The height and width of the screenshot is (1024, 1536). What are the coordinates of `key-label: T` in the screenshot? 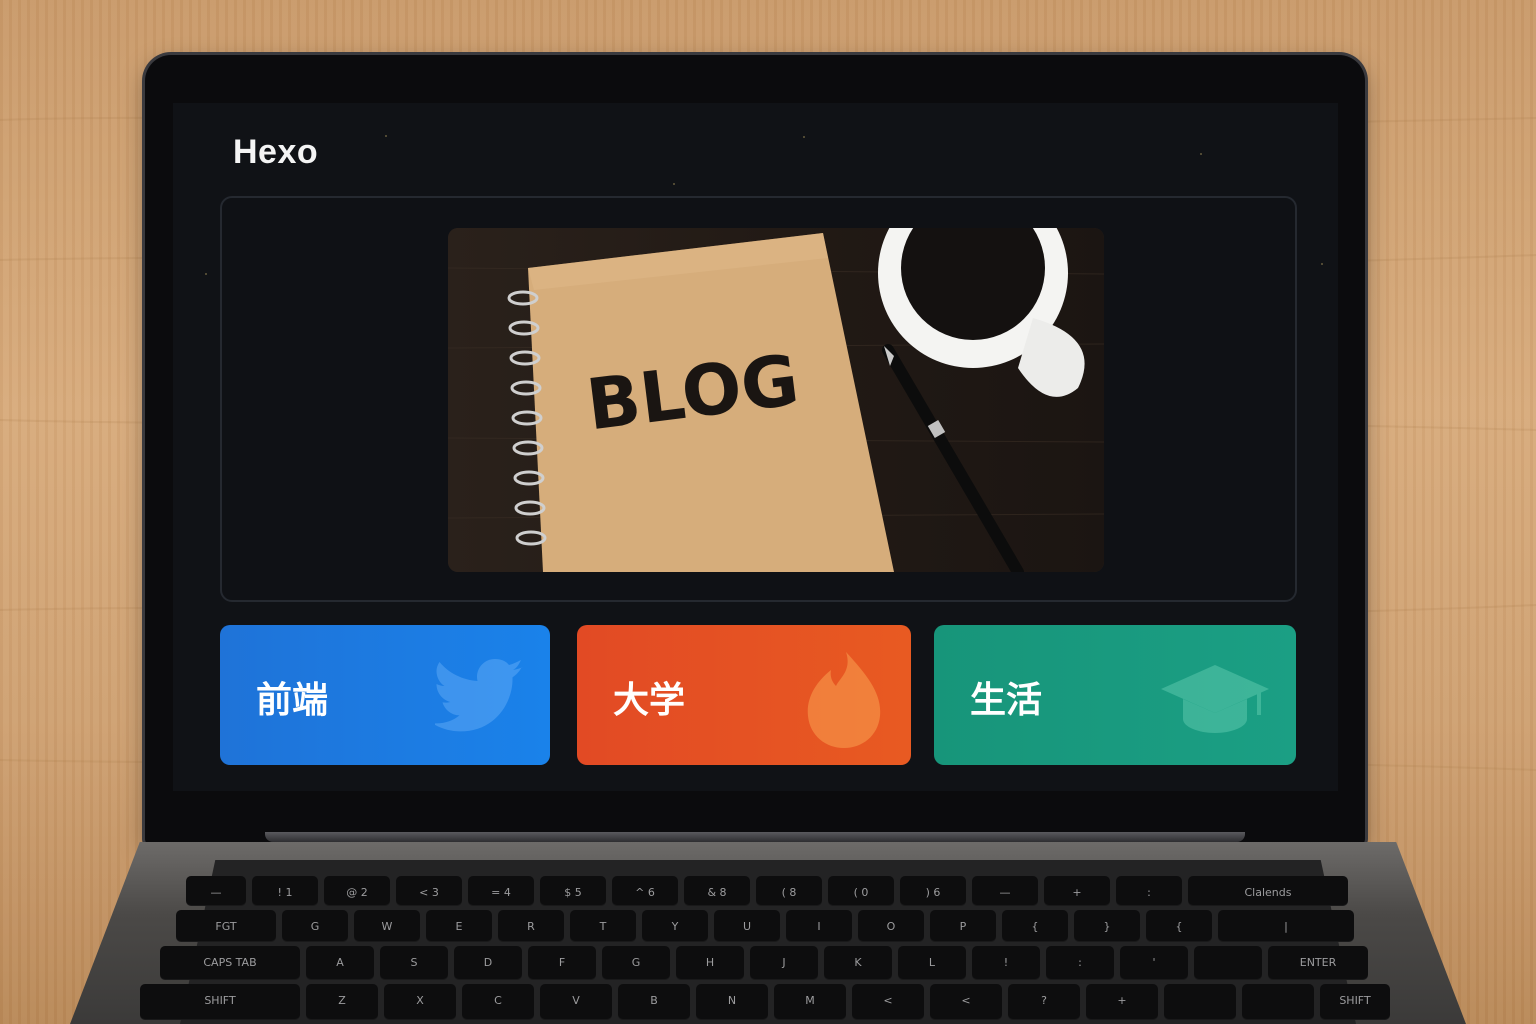 It's located at (603, 926).